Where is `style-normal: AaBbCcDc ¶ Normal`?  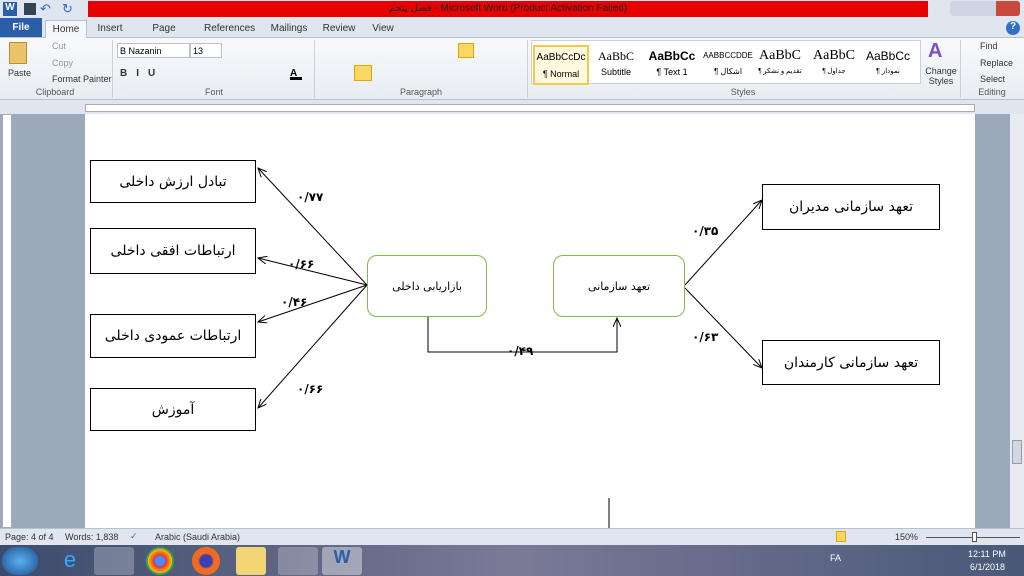
style-normal: AaBbCcDc ¶ Normal is located at coordinates (561, 65).